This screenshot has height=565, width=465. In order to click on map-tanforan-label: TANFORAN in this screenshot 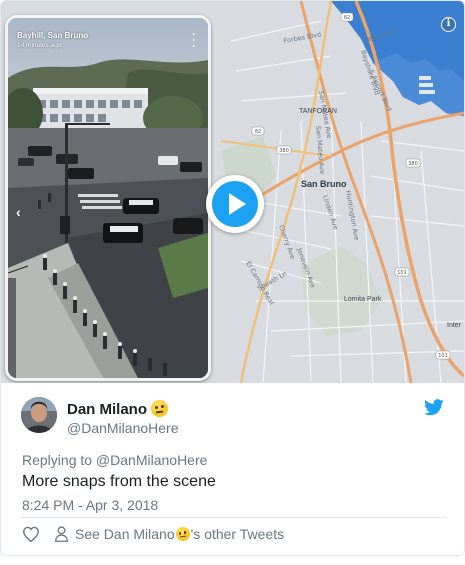, I will do `click(318, 111)`.